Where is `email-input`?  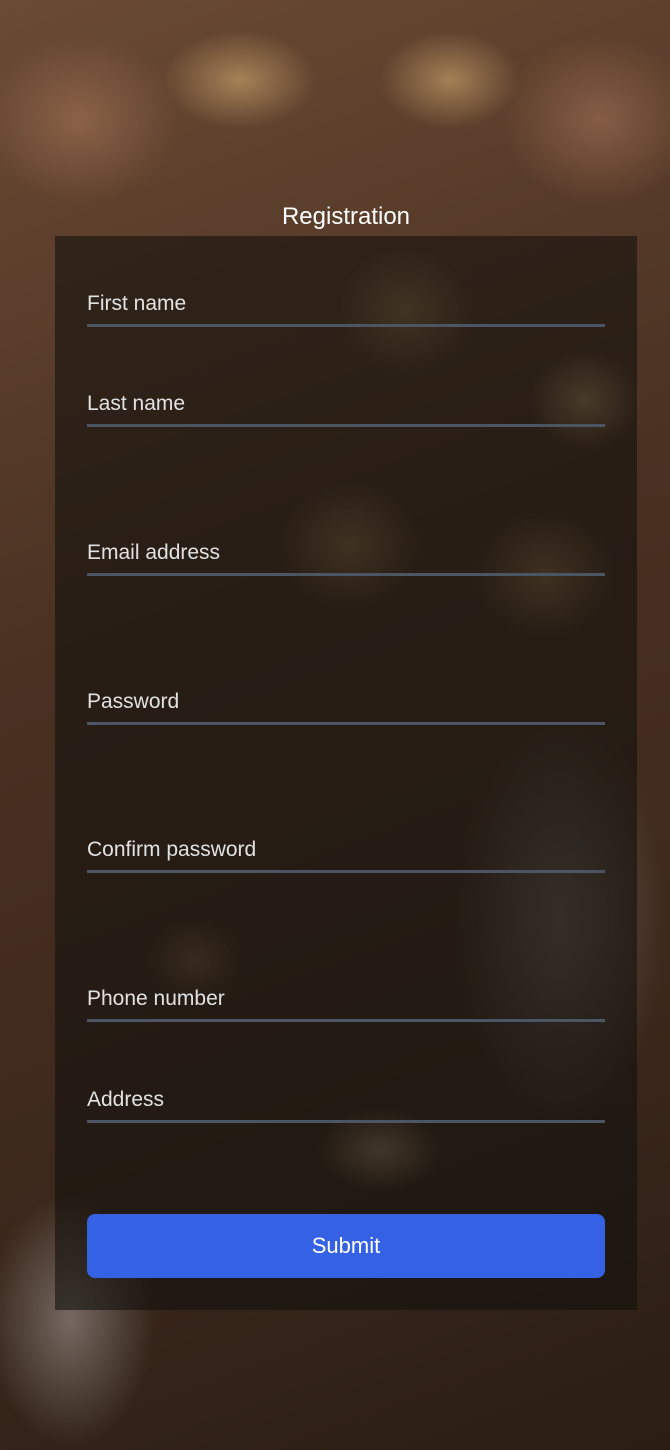 email-input is located at coordinates (346, 553).